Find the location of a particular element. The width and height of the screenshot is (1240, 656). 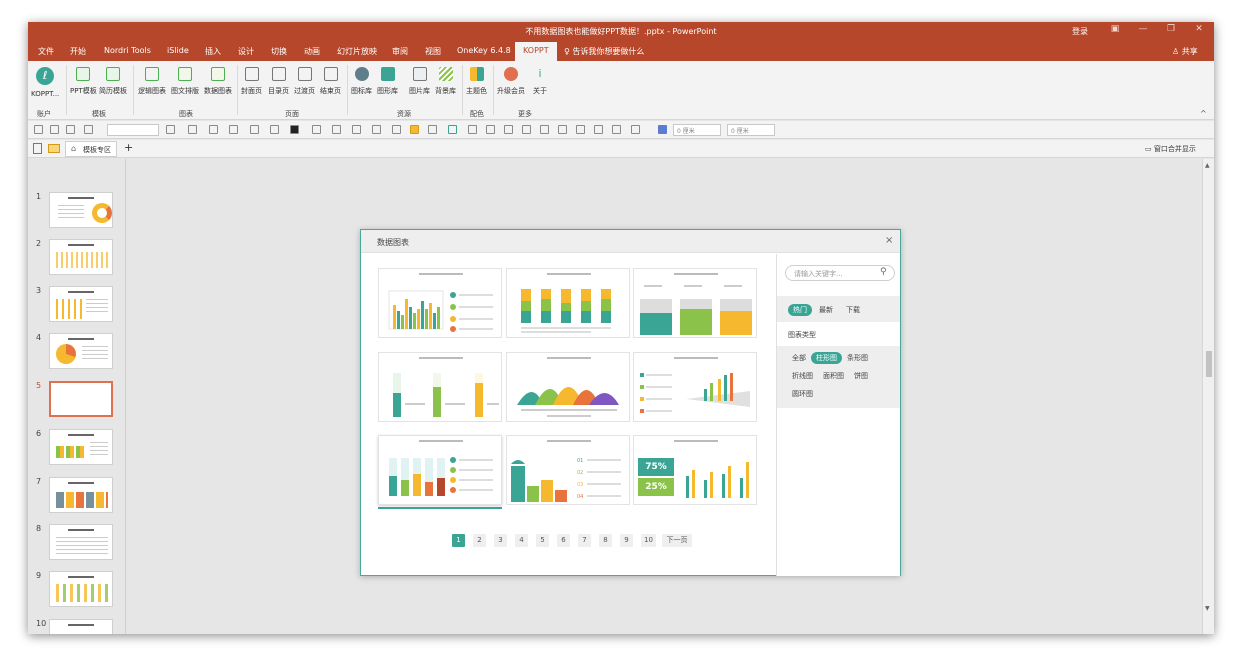

scroll-down-icon: ▼ is located at coordinates (1207, 608).